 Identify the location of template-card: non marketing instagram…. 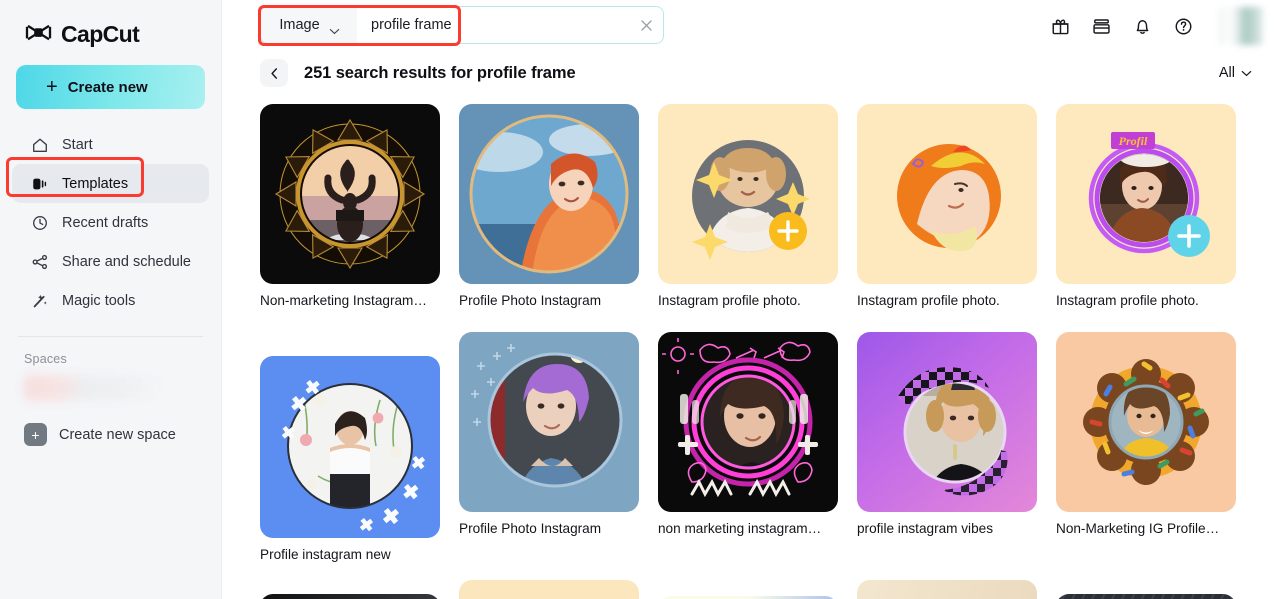
(748, 447).